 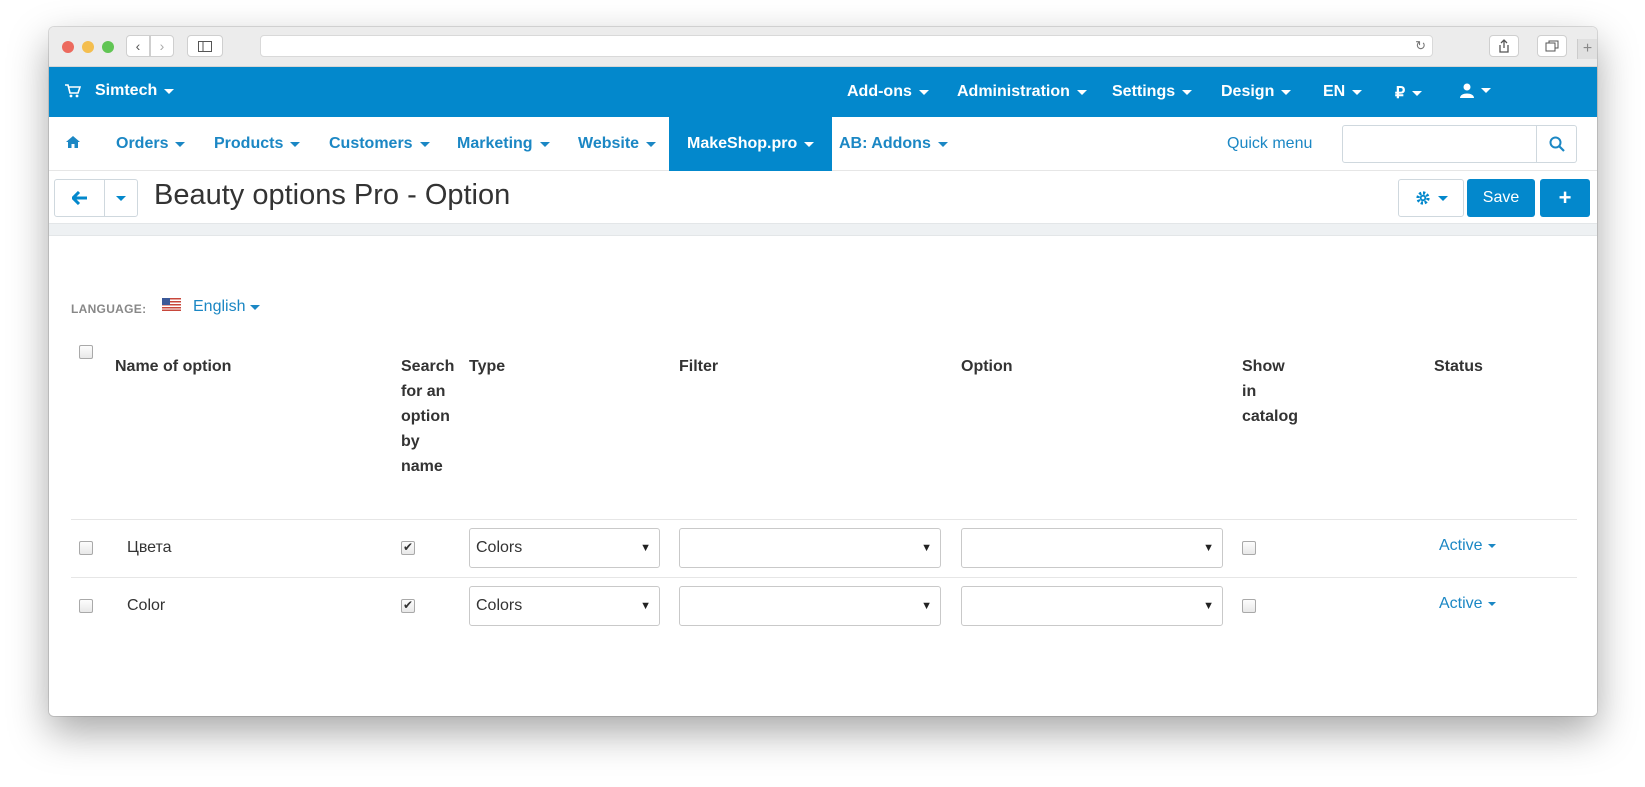 I want to click on topbar-design: Design, so click(x=1256, y=92).